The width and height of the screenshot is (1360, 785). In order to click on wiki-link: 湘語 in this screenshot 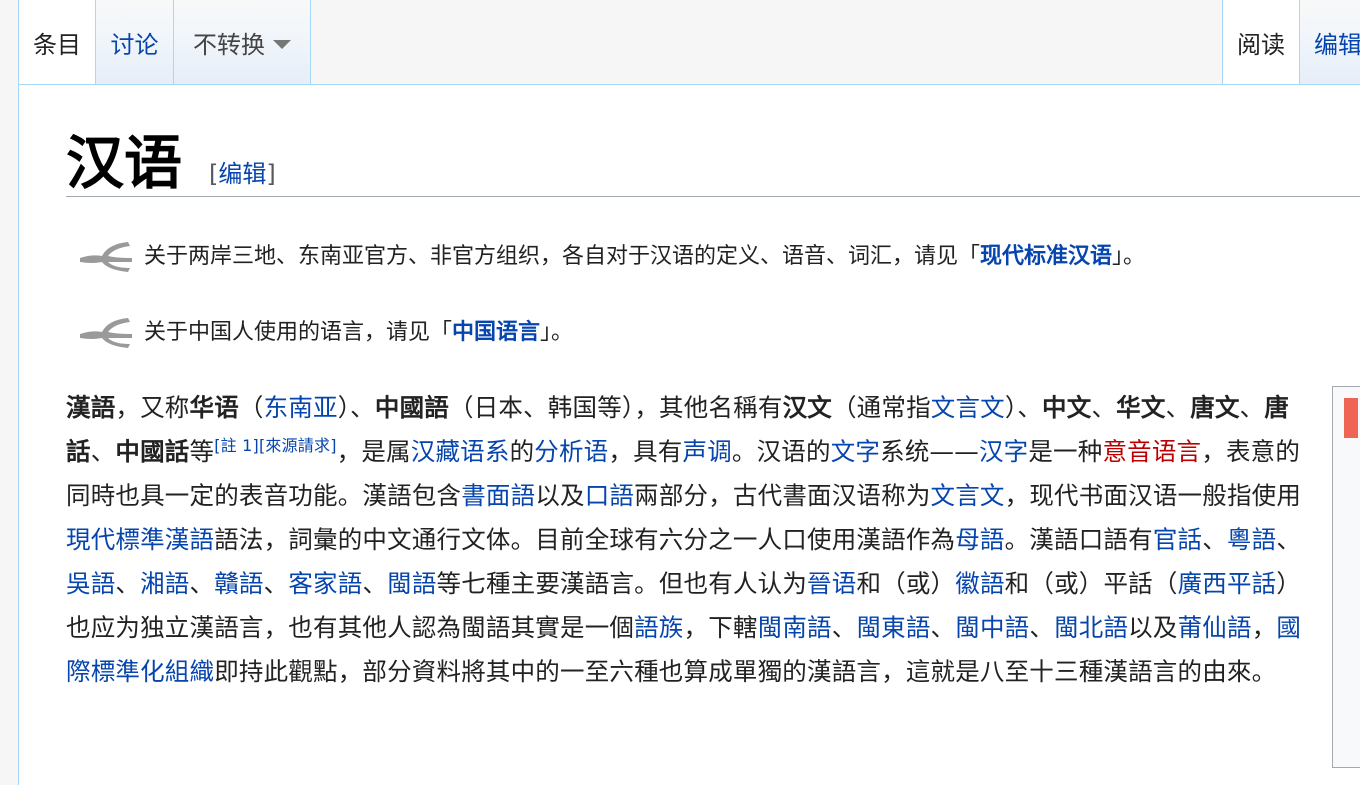, I will do `click(164, 583)`.